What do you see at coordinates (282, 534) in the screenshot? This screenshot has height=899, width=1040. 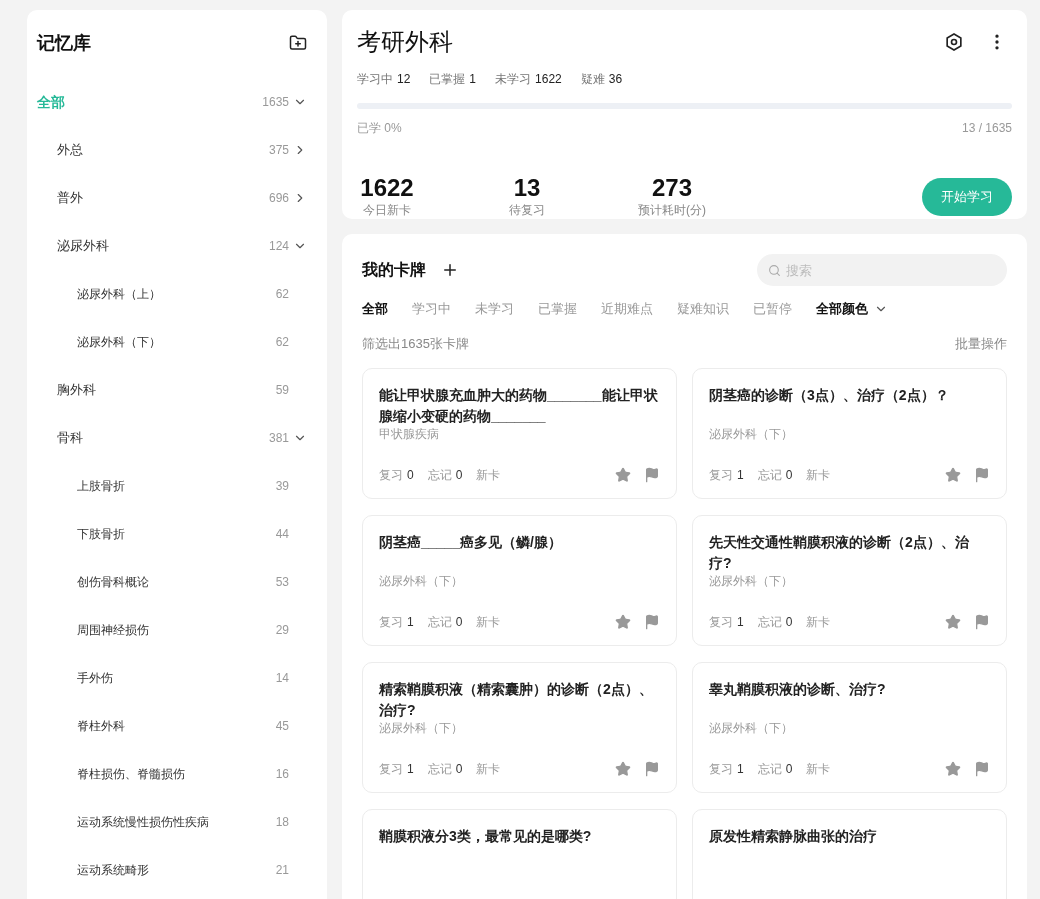 I see `item-count: 44` at bounding box center [282, 534].